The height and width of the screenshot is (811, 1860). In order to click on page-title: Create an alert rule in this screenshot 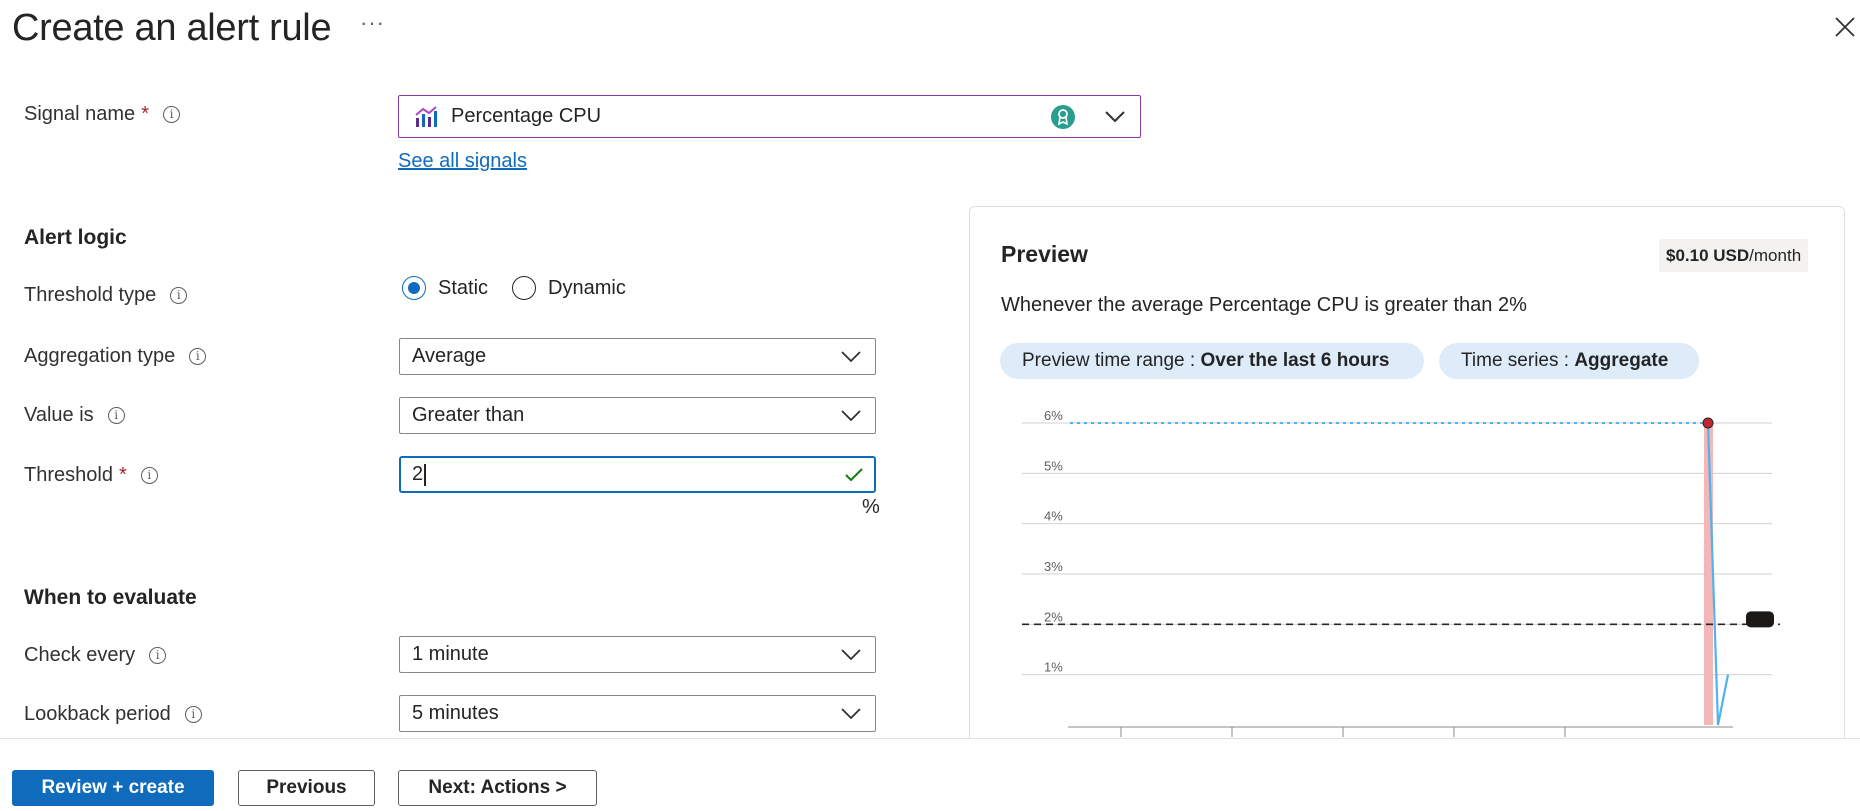, I will do `click(172, 28)`.